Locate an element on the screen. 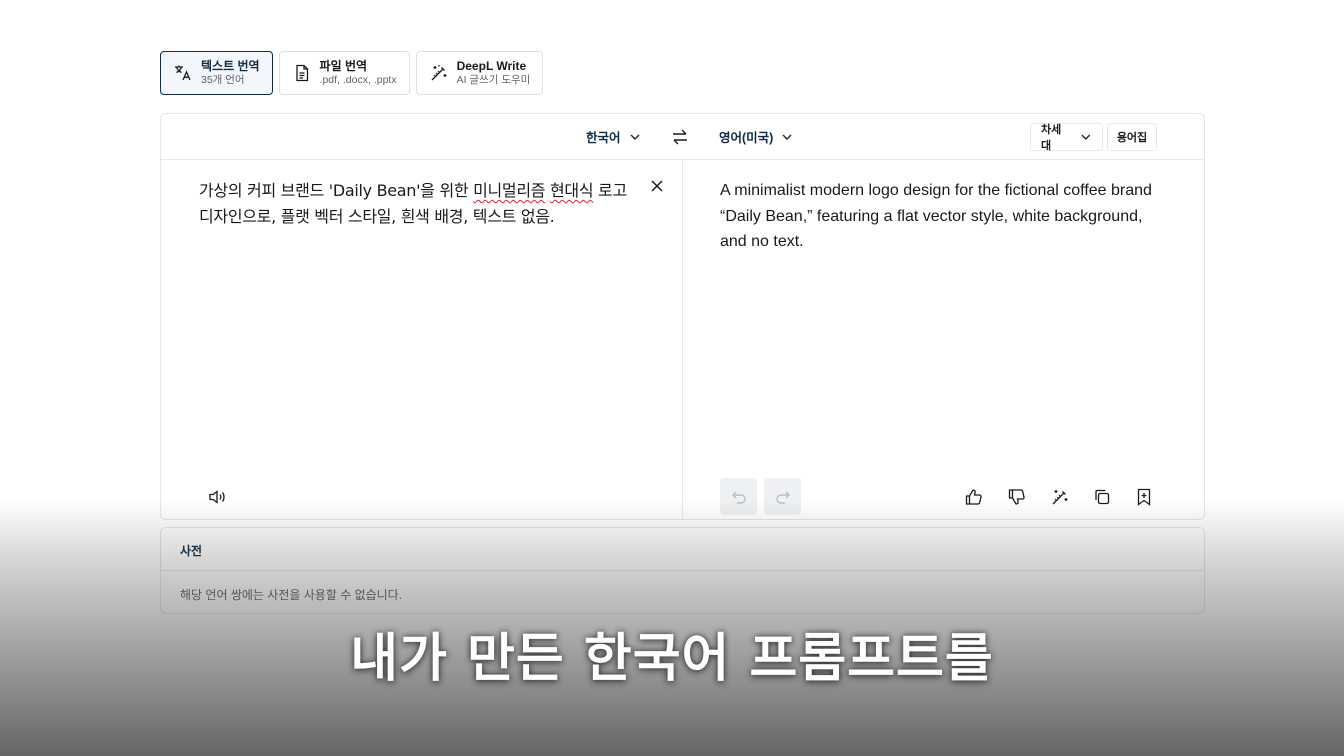 The height and width of the screenshot is (756, 1344). tab-text-translation: 텍스트 번역 35개 언어 is located at coordinates (216, 73).